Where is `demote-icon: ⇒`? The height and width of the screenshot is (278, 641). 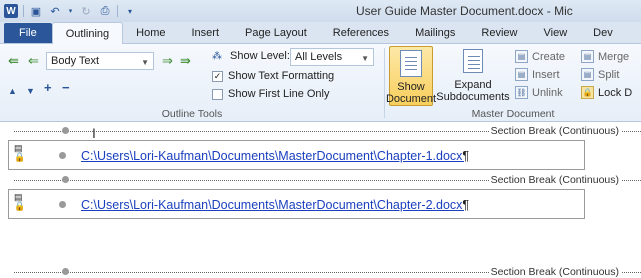
demote-icon: ⇒ is located at coordinates (167, 61).